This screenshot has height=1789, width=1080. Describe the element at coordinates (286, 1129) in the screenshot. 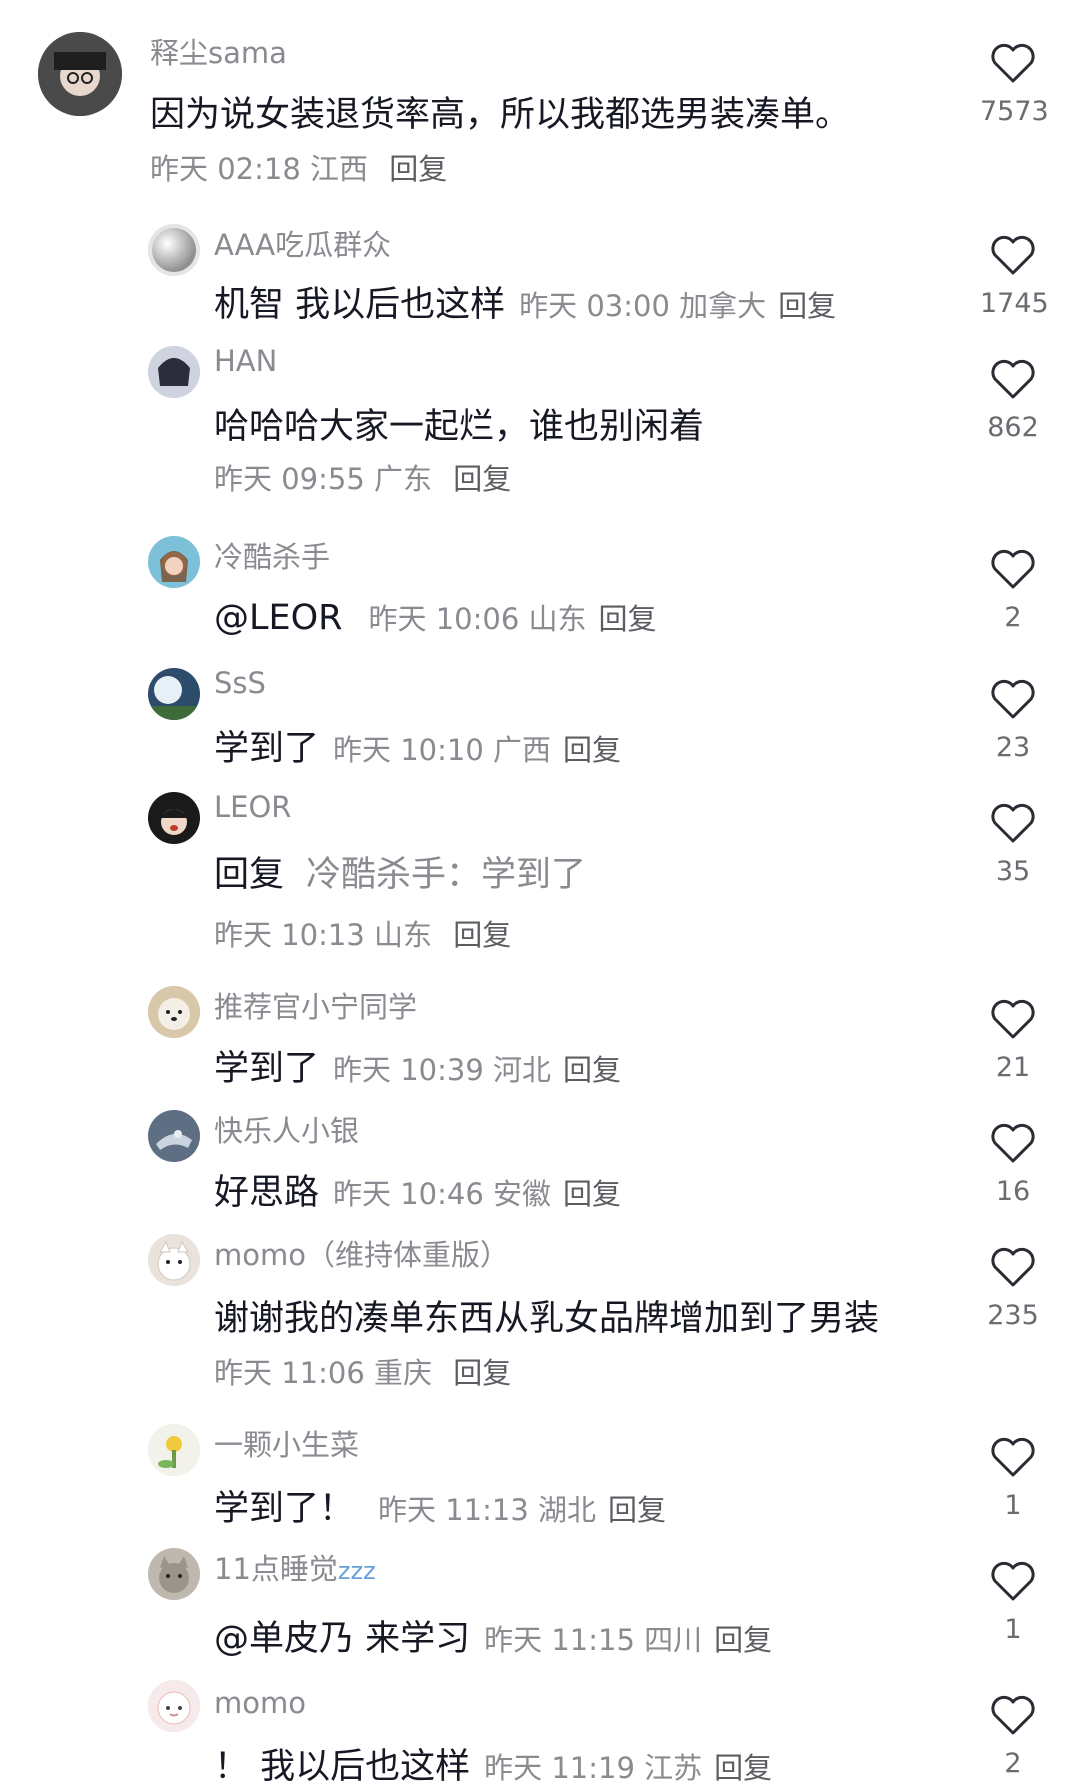

I see `username: 快乐人小银` at that location.